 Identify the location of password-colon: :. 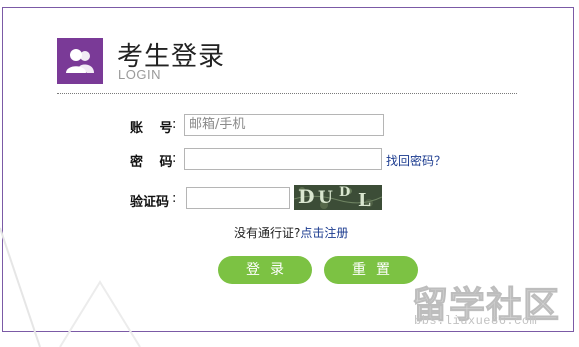
(174, 158).